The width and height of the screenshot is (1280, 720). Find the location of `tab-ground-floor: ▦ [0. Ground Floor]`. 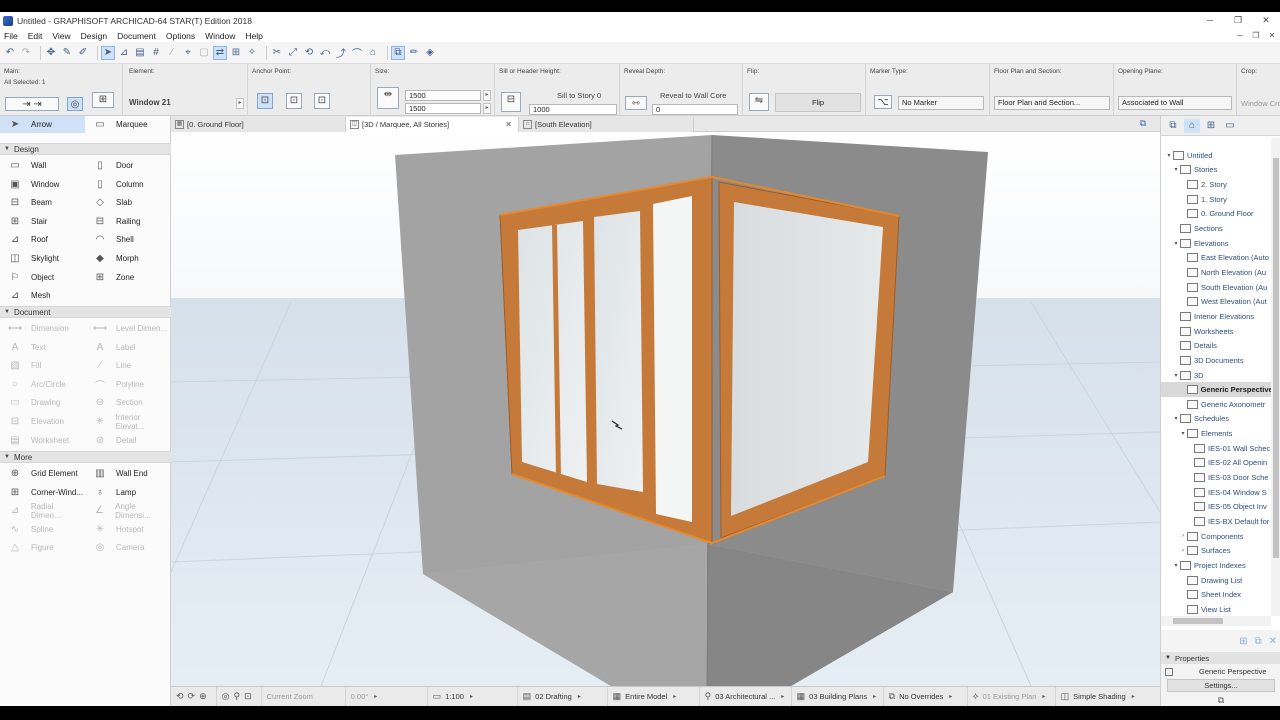

tab-ground-floor: ▦ [0. Ground Floor] is located at coordinates (258, 124).